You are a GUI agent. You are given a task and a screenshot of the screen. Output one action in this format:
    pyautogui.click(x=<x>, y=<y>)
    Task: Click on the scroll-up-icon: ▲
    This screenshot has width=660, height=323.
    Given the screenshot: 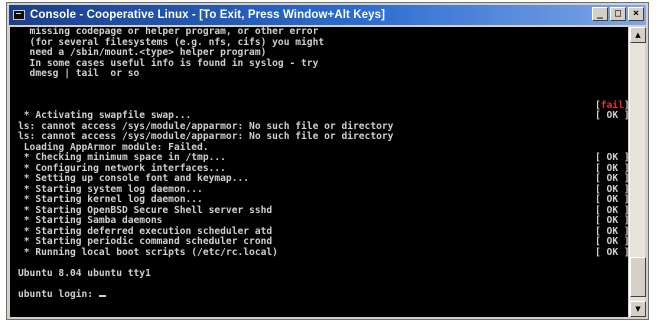 What is the action you would take?
    pyautogui.click(x=638, y=35)
    